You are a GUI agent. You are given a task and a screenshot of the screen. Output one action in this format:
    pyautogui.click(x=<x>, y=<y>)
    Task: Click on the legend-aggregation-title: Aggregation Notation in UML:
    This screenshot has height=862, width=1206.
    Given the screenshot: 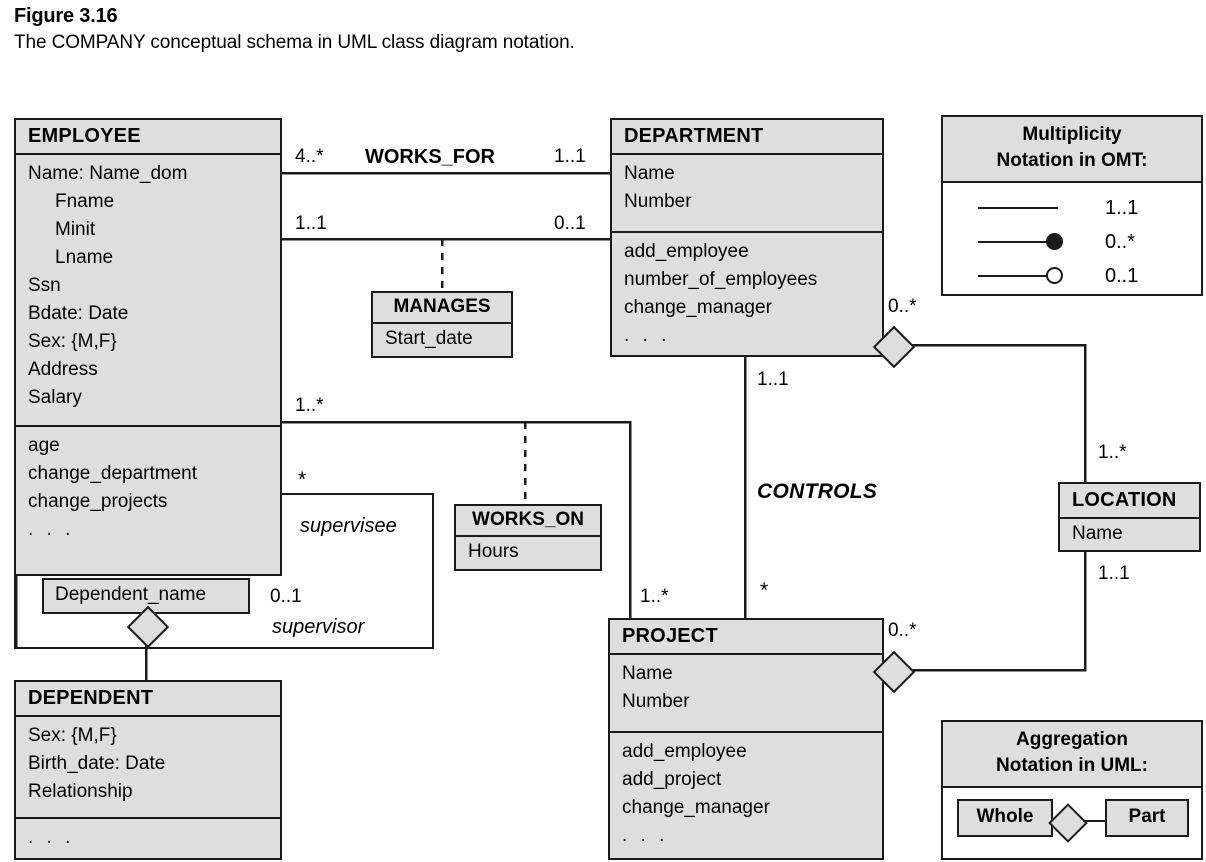 What is the action you would take?
    pyautogui.click(x=1072, y=755)
    